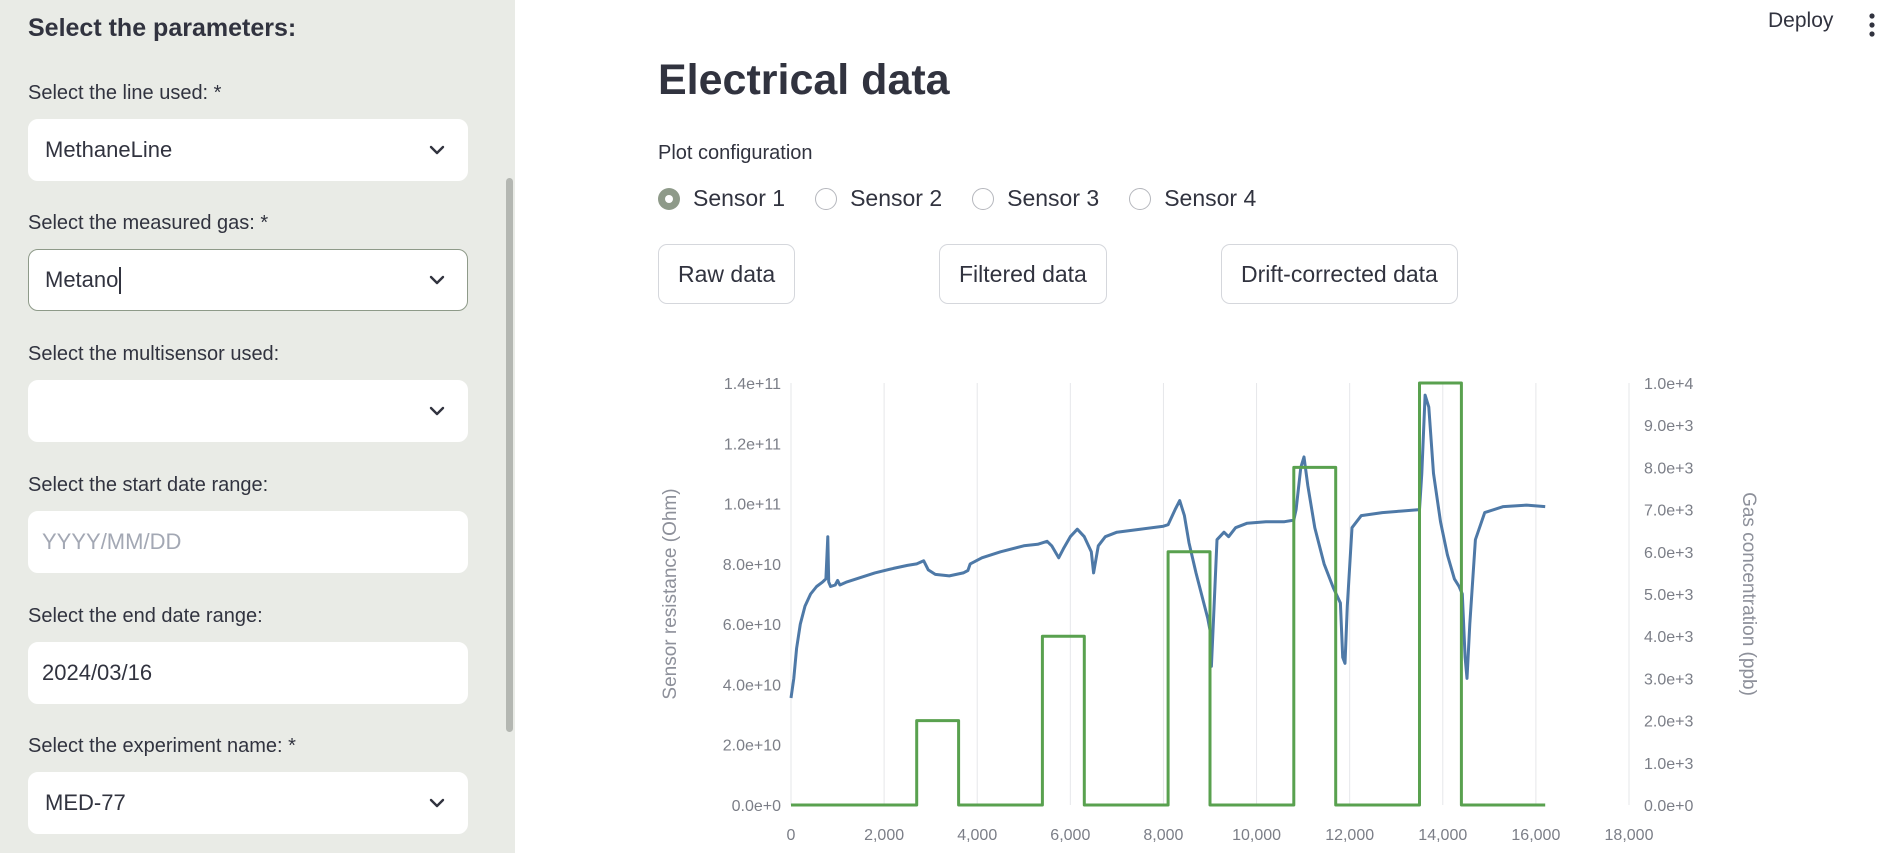 The width and height of the screenshot is (1898, 858). What do you see at coordinates (670, 593) in the screenshot?
I see `y-axis-label: Sensor resistance (Ohm)` at bounding box center [670, 593].